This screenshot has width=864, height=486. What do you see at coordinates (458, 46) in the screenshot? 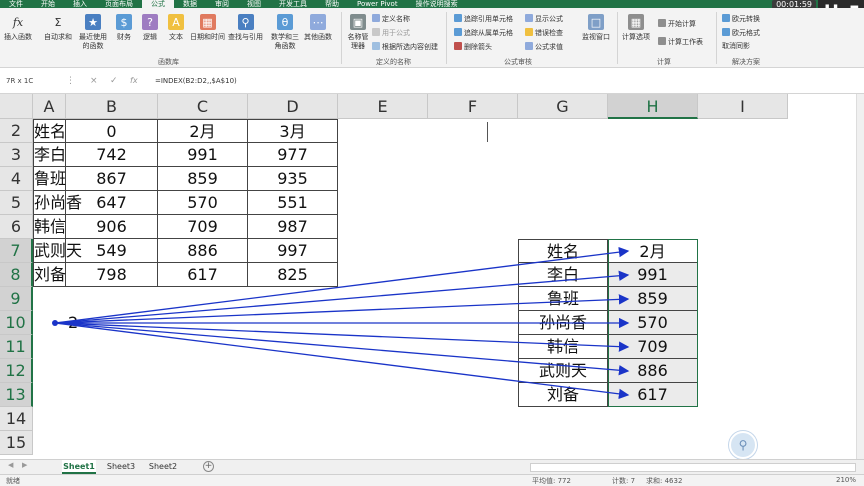
I see `remove-arrows-icon` at bounding box center [458, 46].